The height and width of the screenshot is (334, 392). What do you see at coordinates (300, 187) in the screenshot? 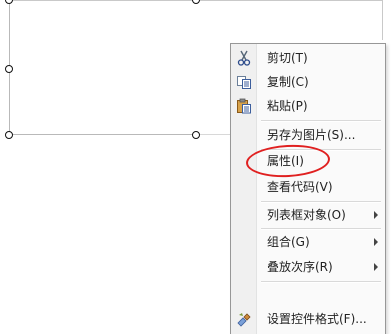
I see `menu-item-label: 查看代码(V)` at bounding box center [300, 187].